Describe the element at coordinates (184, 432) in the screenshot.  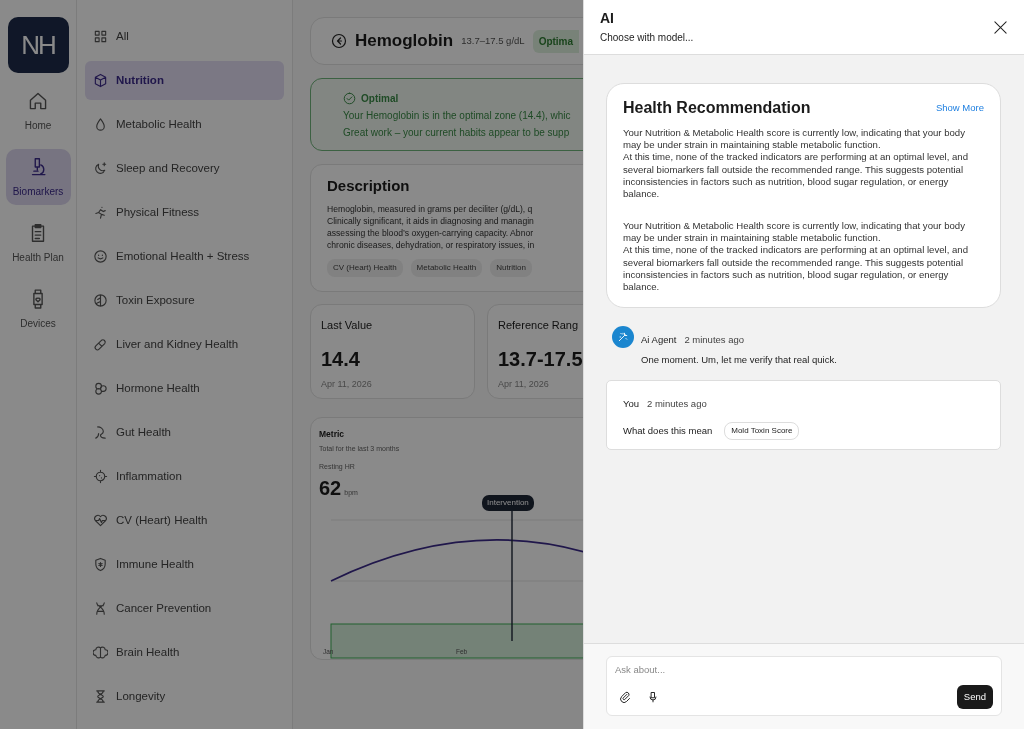
I see `category-item: Gut Health` at that location.